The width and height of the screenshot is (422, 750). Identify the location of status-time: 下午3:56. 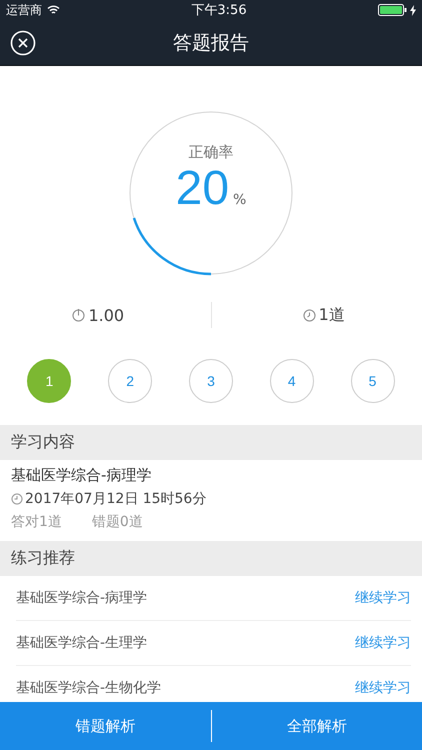
(219, 10).